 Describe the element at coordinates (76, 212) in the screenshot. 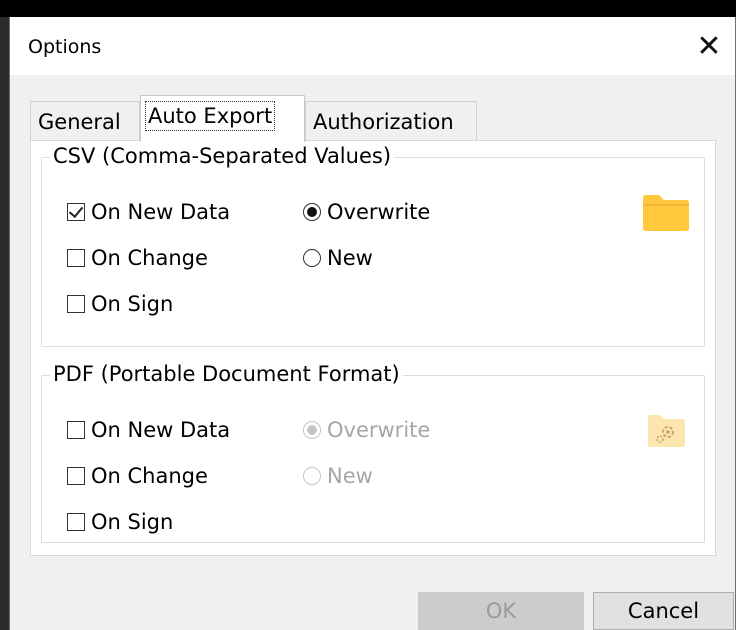

I see `checkbox-checked-icon` at that location.